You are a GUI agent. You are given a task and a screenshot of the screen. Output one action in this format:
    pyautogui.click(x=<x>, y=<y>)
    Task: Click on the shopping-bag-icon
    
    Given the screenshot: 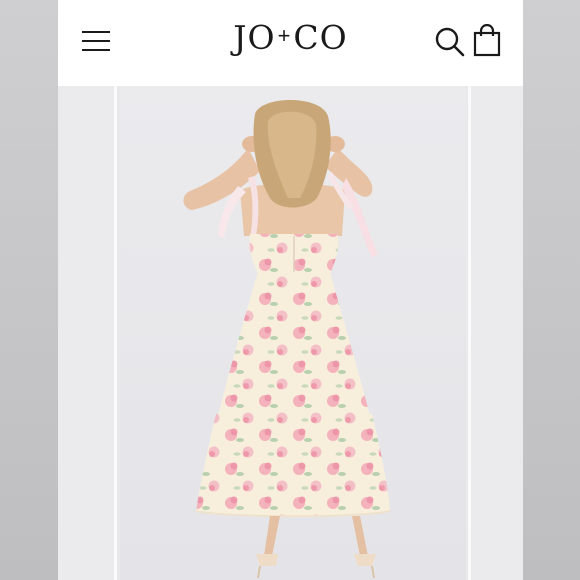 What is the action you would take?
    pyautogui.click(x=487, y=40)
    